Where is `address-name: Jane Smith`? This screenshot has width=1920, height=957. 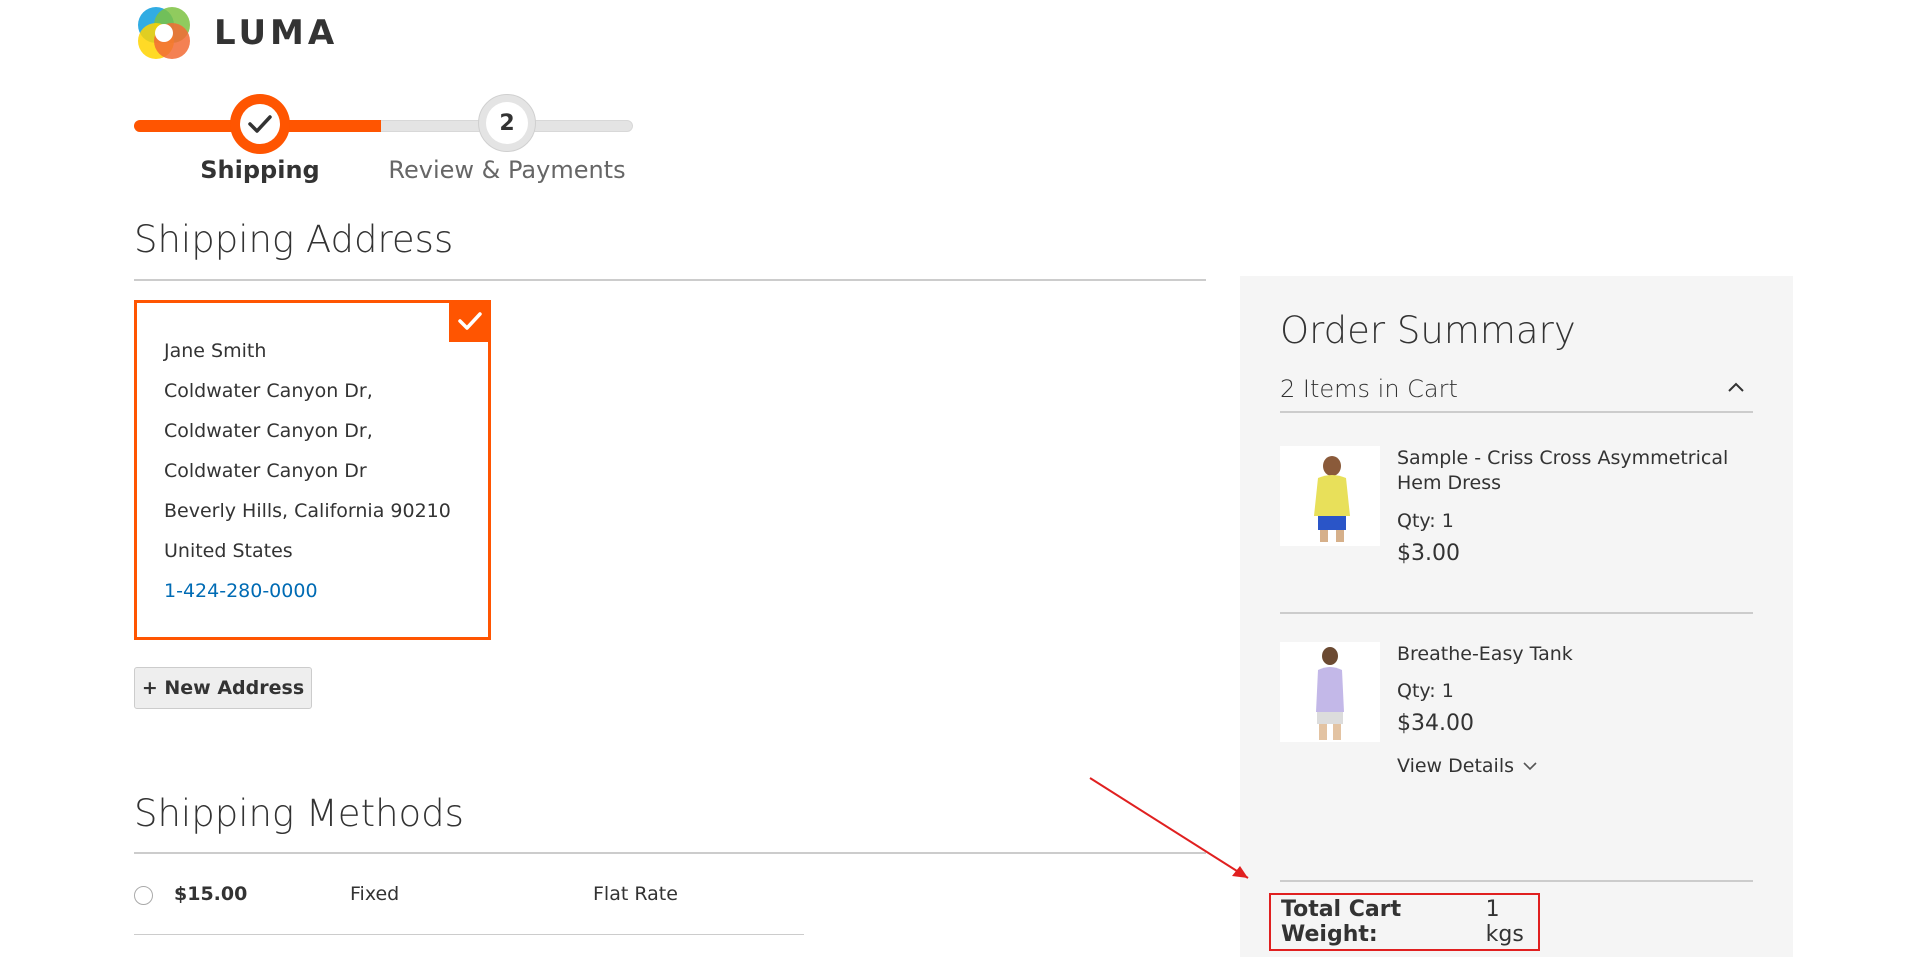 address-name: Jane Smith is located at coordinates (215, 351).